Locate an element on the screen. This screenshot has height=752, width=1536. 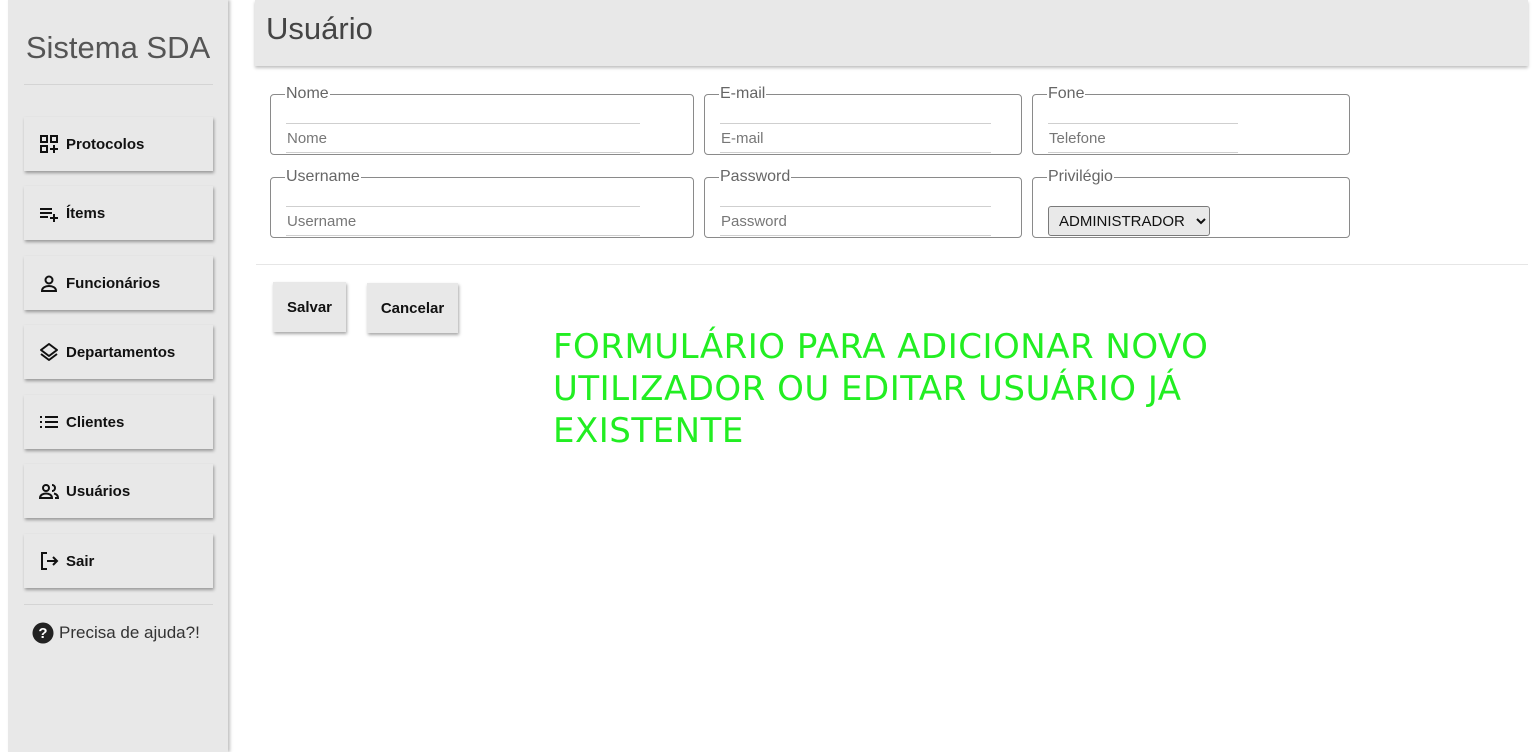
username-legend: Username is located at coordinates (323, 176).